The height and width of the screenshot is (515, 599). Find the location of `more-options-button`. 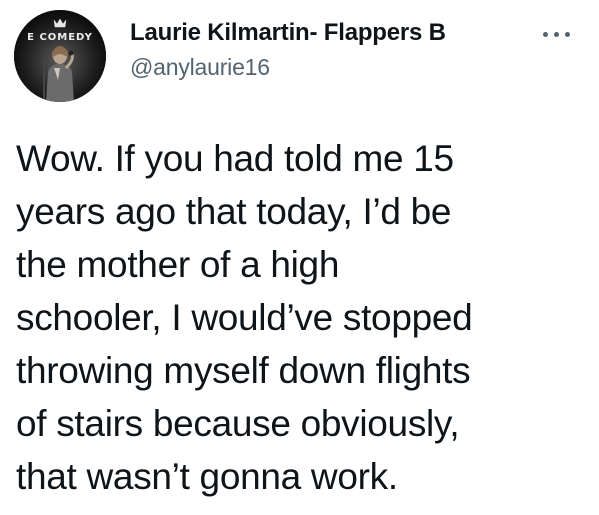

more-options-button is located at coordinates (556, 34).